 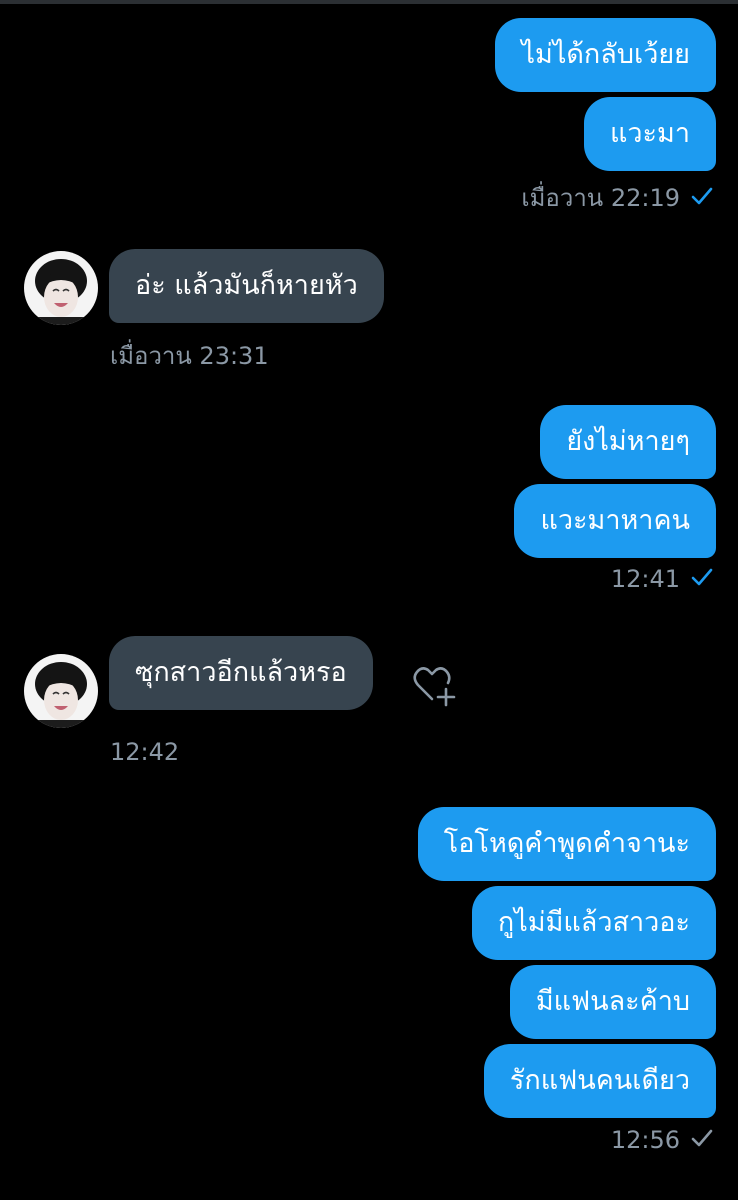 I want to click on message-timestamp: 12:41, so click(x=645, y=579).